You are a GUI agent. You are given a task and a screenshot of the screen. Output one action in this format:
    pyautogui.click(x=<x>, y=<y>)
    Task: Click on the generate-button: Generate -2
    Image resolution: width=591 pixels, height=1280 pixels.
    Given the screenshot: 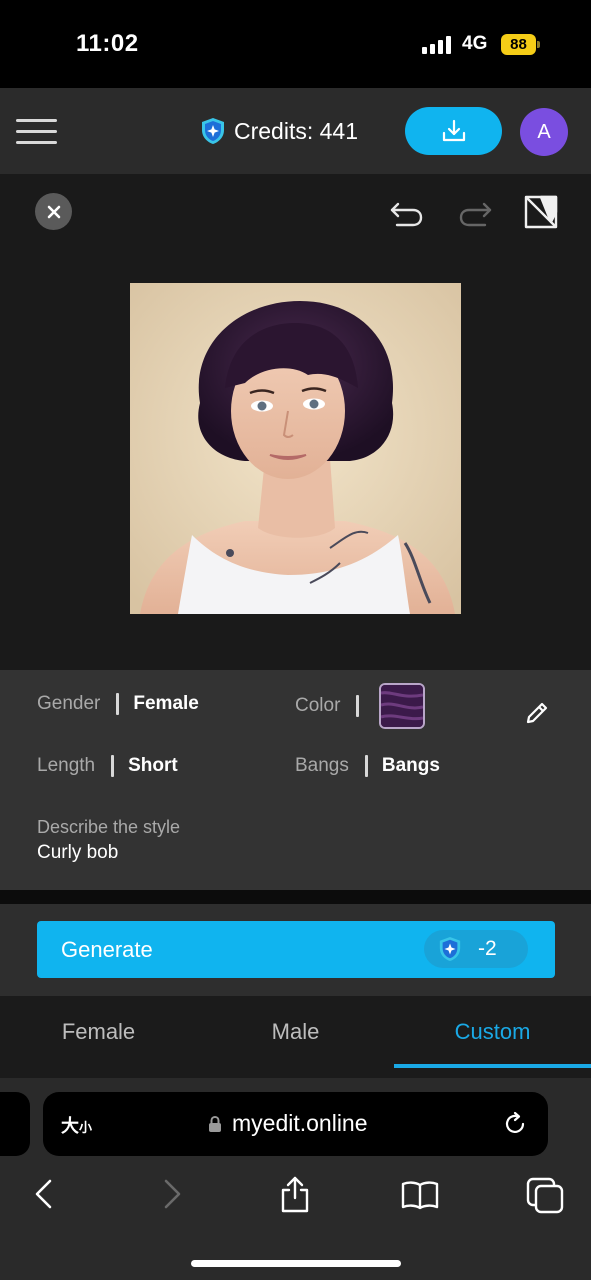 What is the action you would take?
    pyautogui.click(x=296, y=949)
    